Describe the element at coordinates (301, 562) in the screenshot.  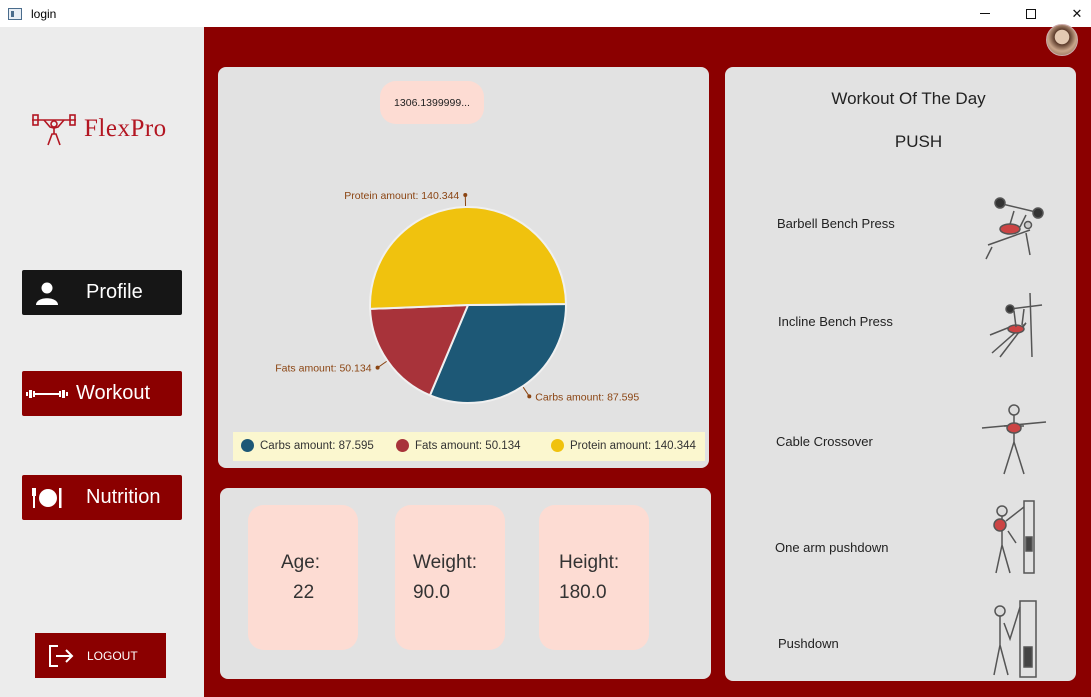
I see `age-label: Age:` at that location.